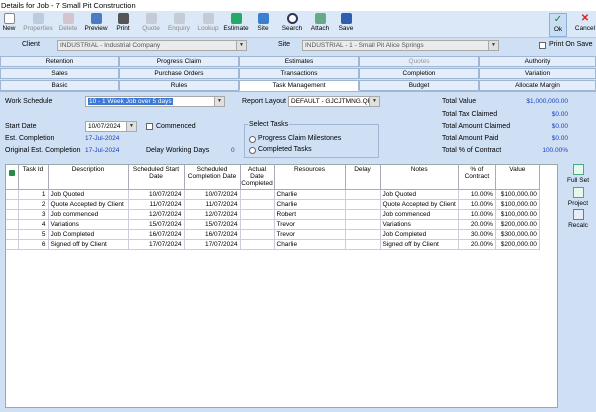  What do you see at coordinates (252, 139) in the screenshot?
I see `progress-claim-milestones-radio` at bounding box center [252, 139].